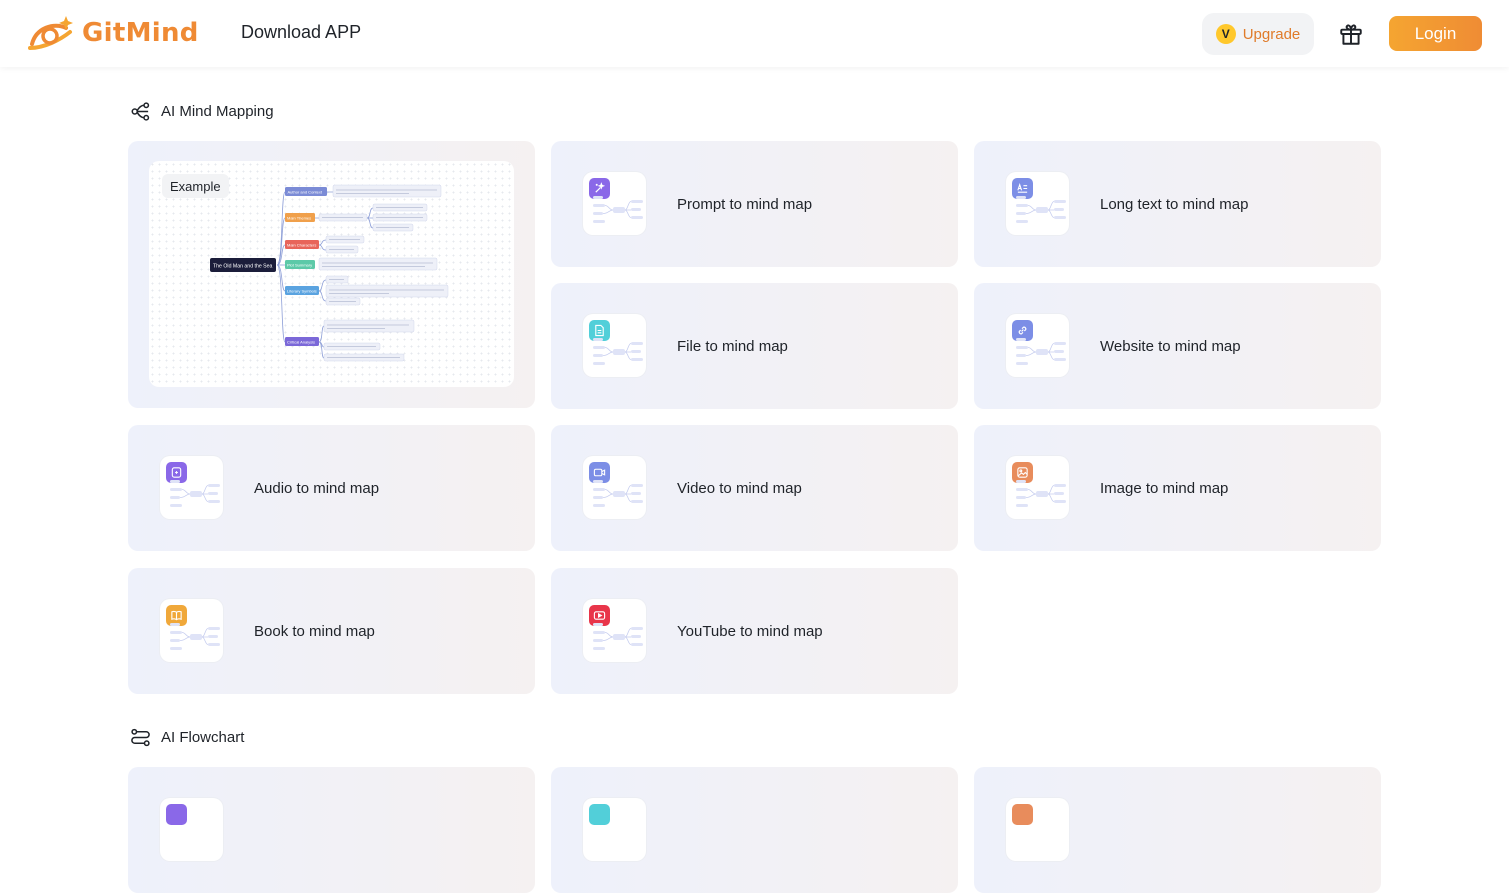 This screenshot has width=1509, height=893. Describe the element at coordinates (140, 111) in the screenshot. I see `mind-map-icon` at that location.